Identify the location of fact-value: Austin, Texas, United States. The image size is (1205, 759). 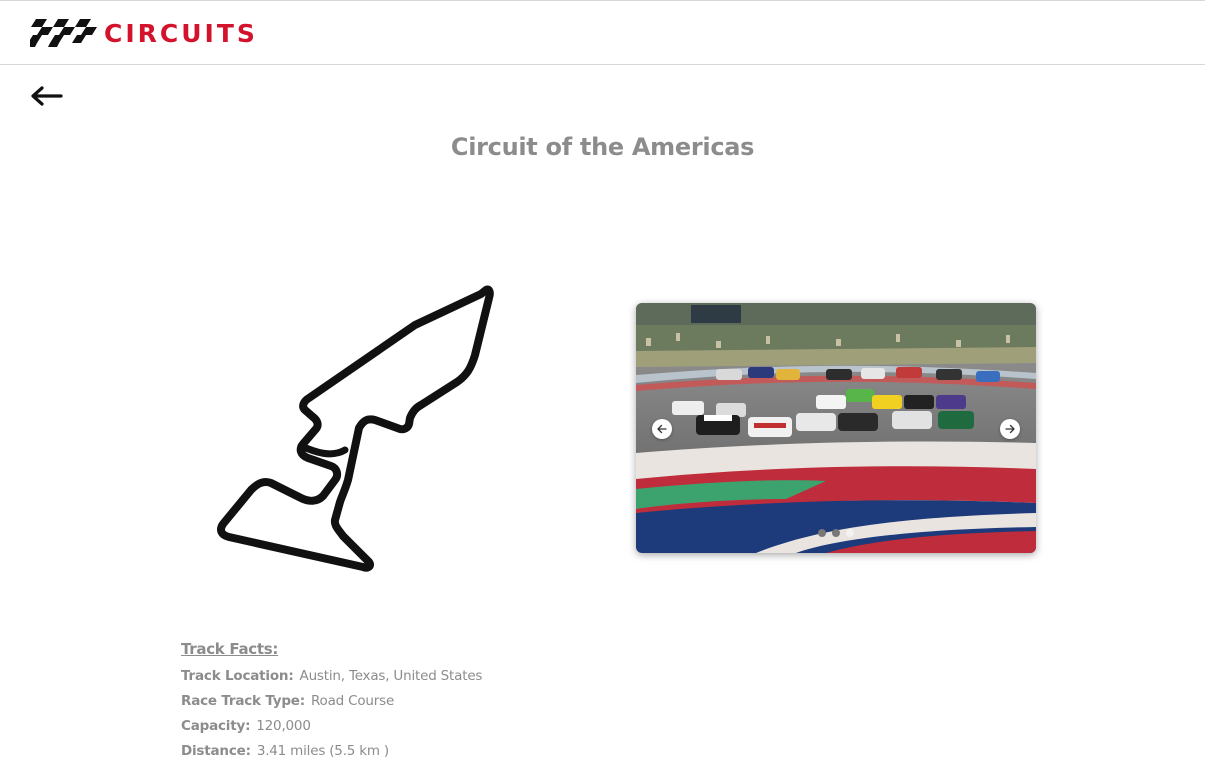
(391, 676).